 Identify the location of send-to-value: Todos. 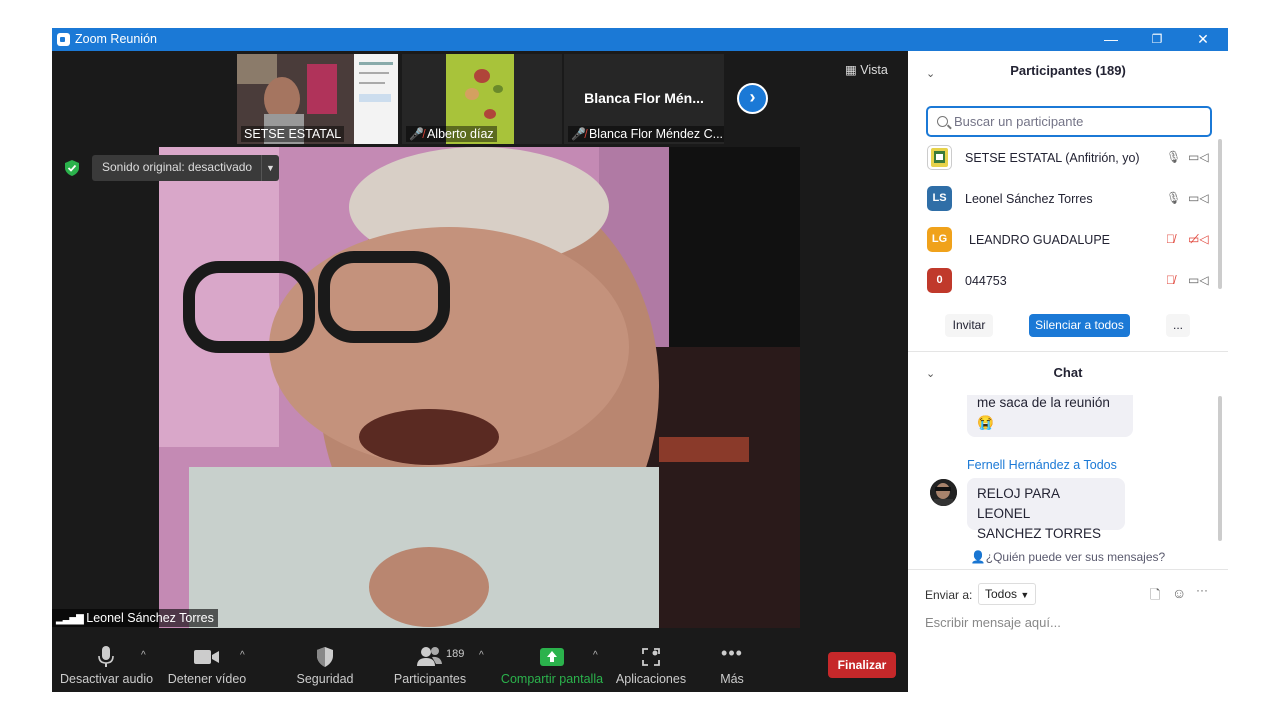
(1001, 594).